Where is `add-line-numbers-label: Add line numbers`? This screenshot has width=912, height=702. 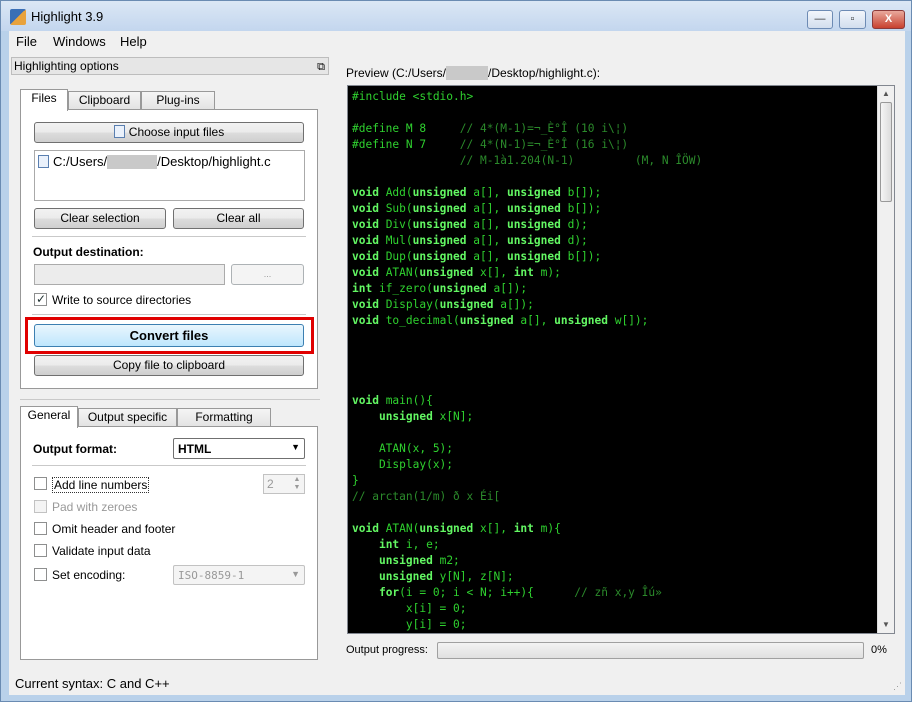 add-line-numbers-label: Add line numbers is located at coordinates (101, 485).